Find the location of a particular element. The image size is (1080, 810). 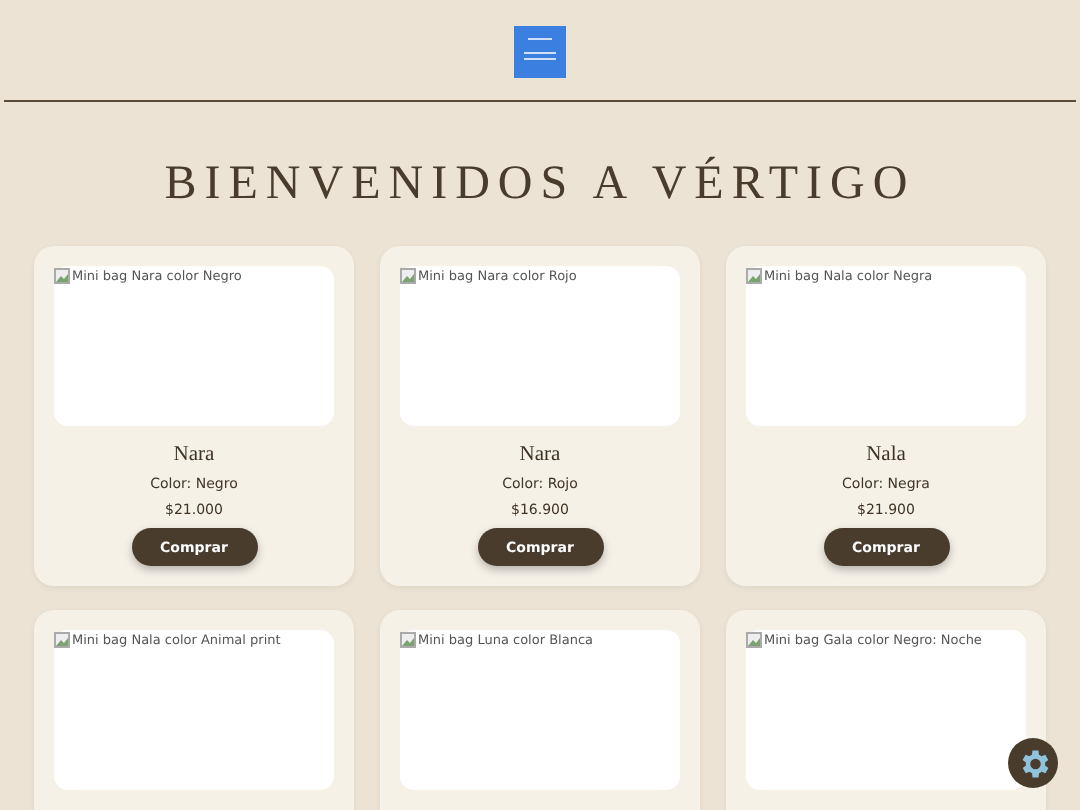

logo-icon is located at coordinates (540, 52).